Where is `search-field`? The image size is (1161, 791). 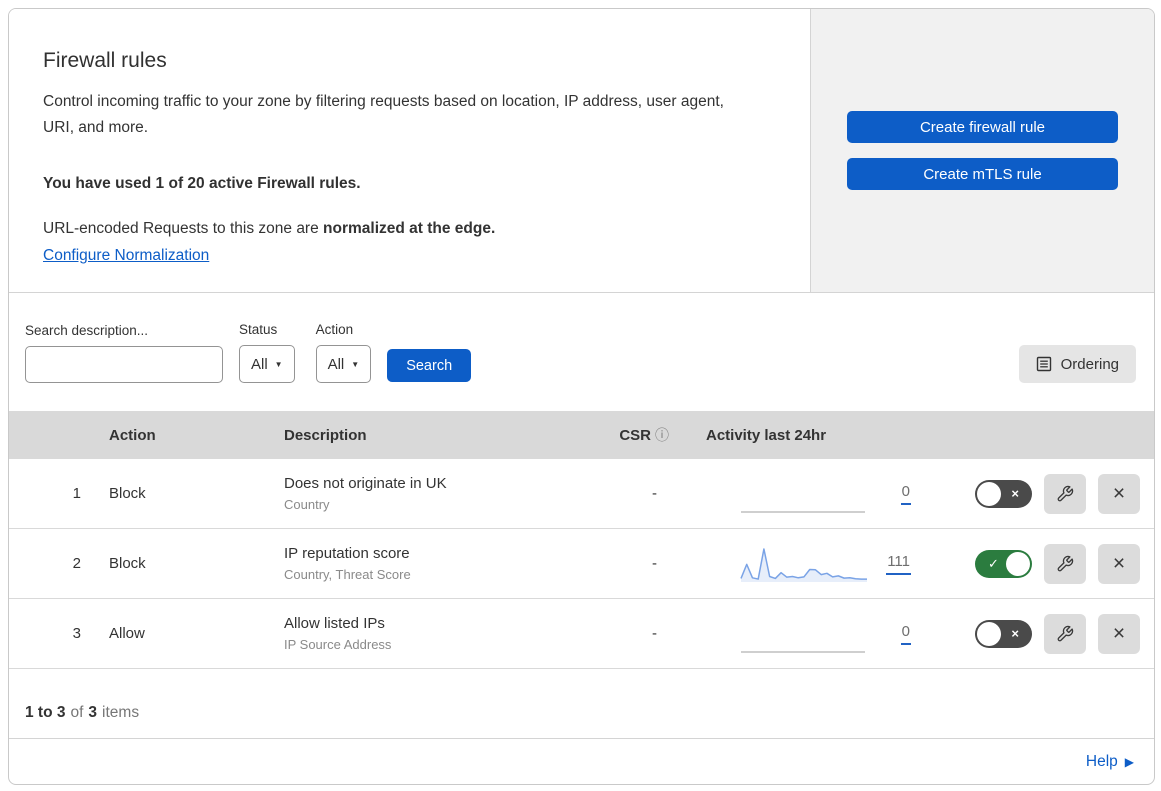
search-field is located at coordinates (125, 364).